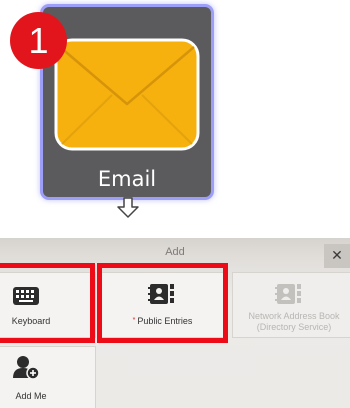  Describe the element at coordinates (38, 40) in the screenshot. I see `step-number-badge: 1` at that location.